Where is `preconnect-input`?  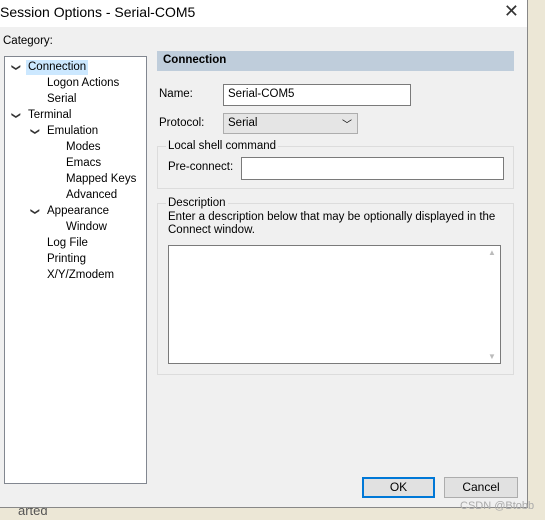 preconnect-input is located at coordinates (372, 168).